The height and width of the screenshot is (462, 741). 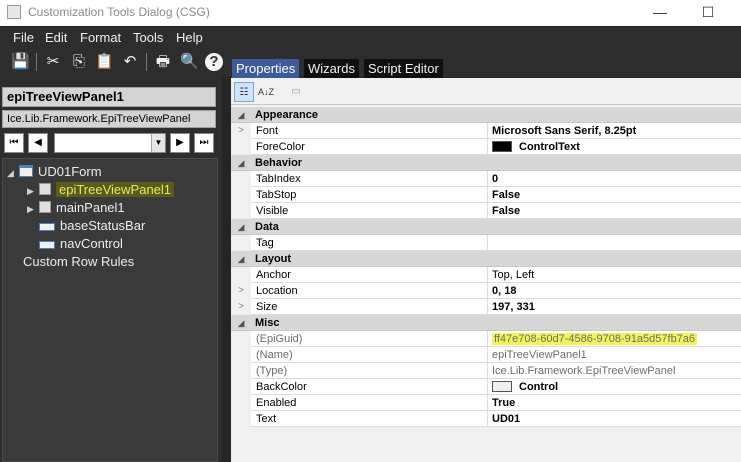 What do you see at coordinates (486, 131) in the screenshot?
I see `property-row-font: > Font Microsoft Sans Serif, 8.25pt` at bounding box center [486, 131].